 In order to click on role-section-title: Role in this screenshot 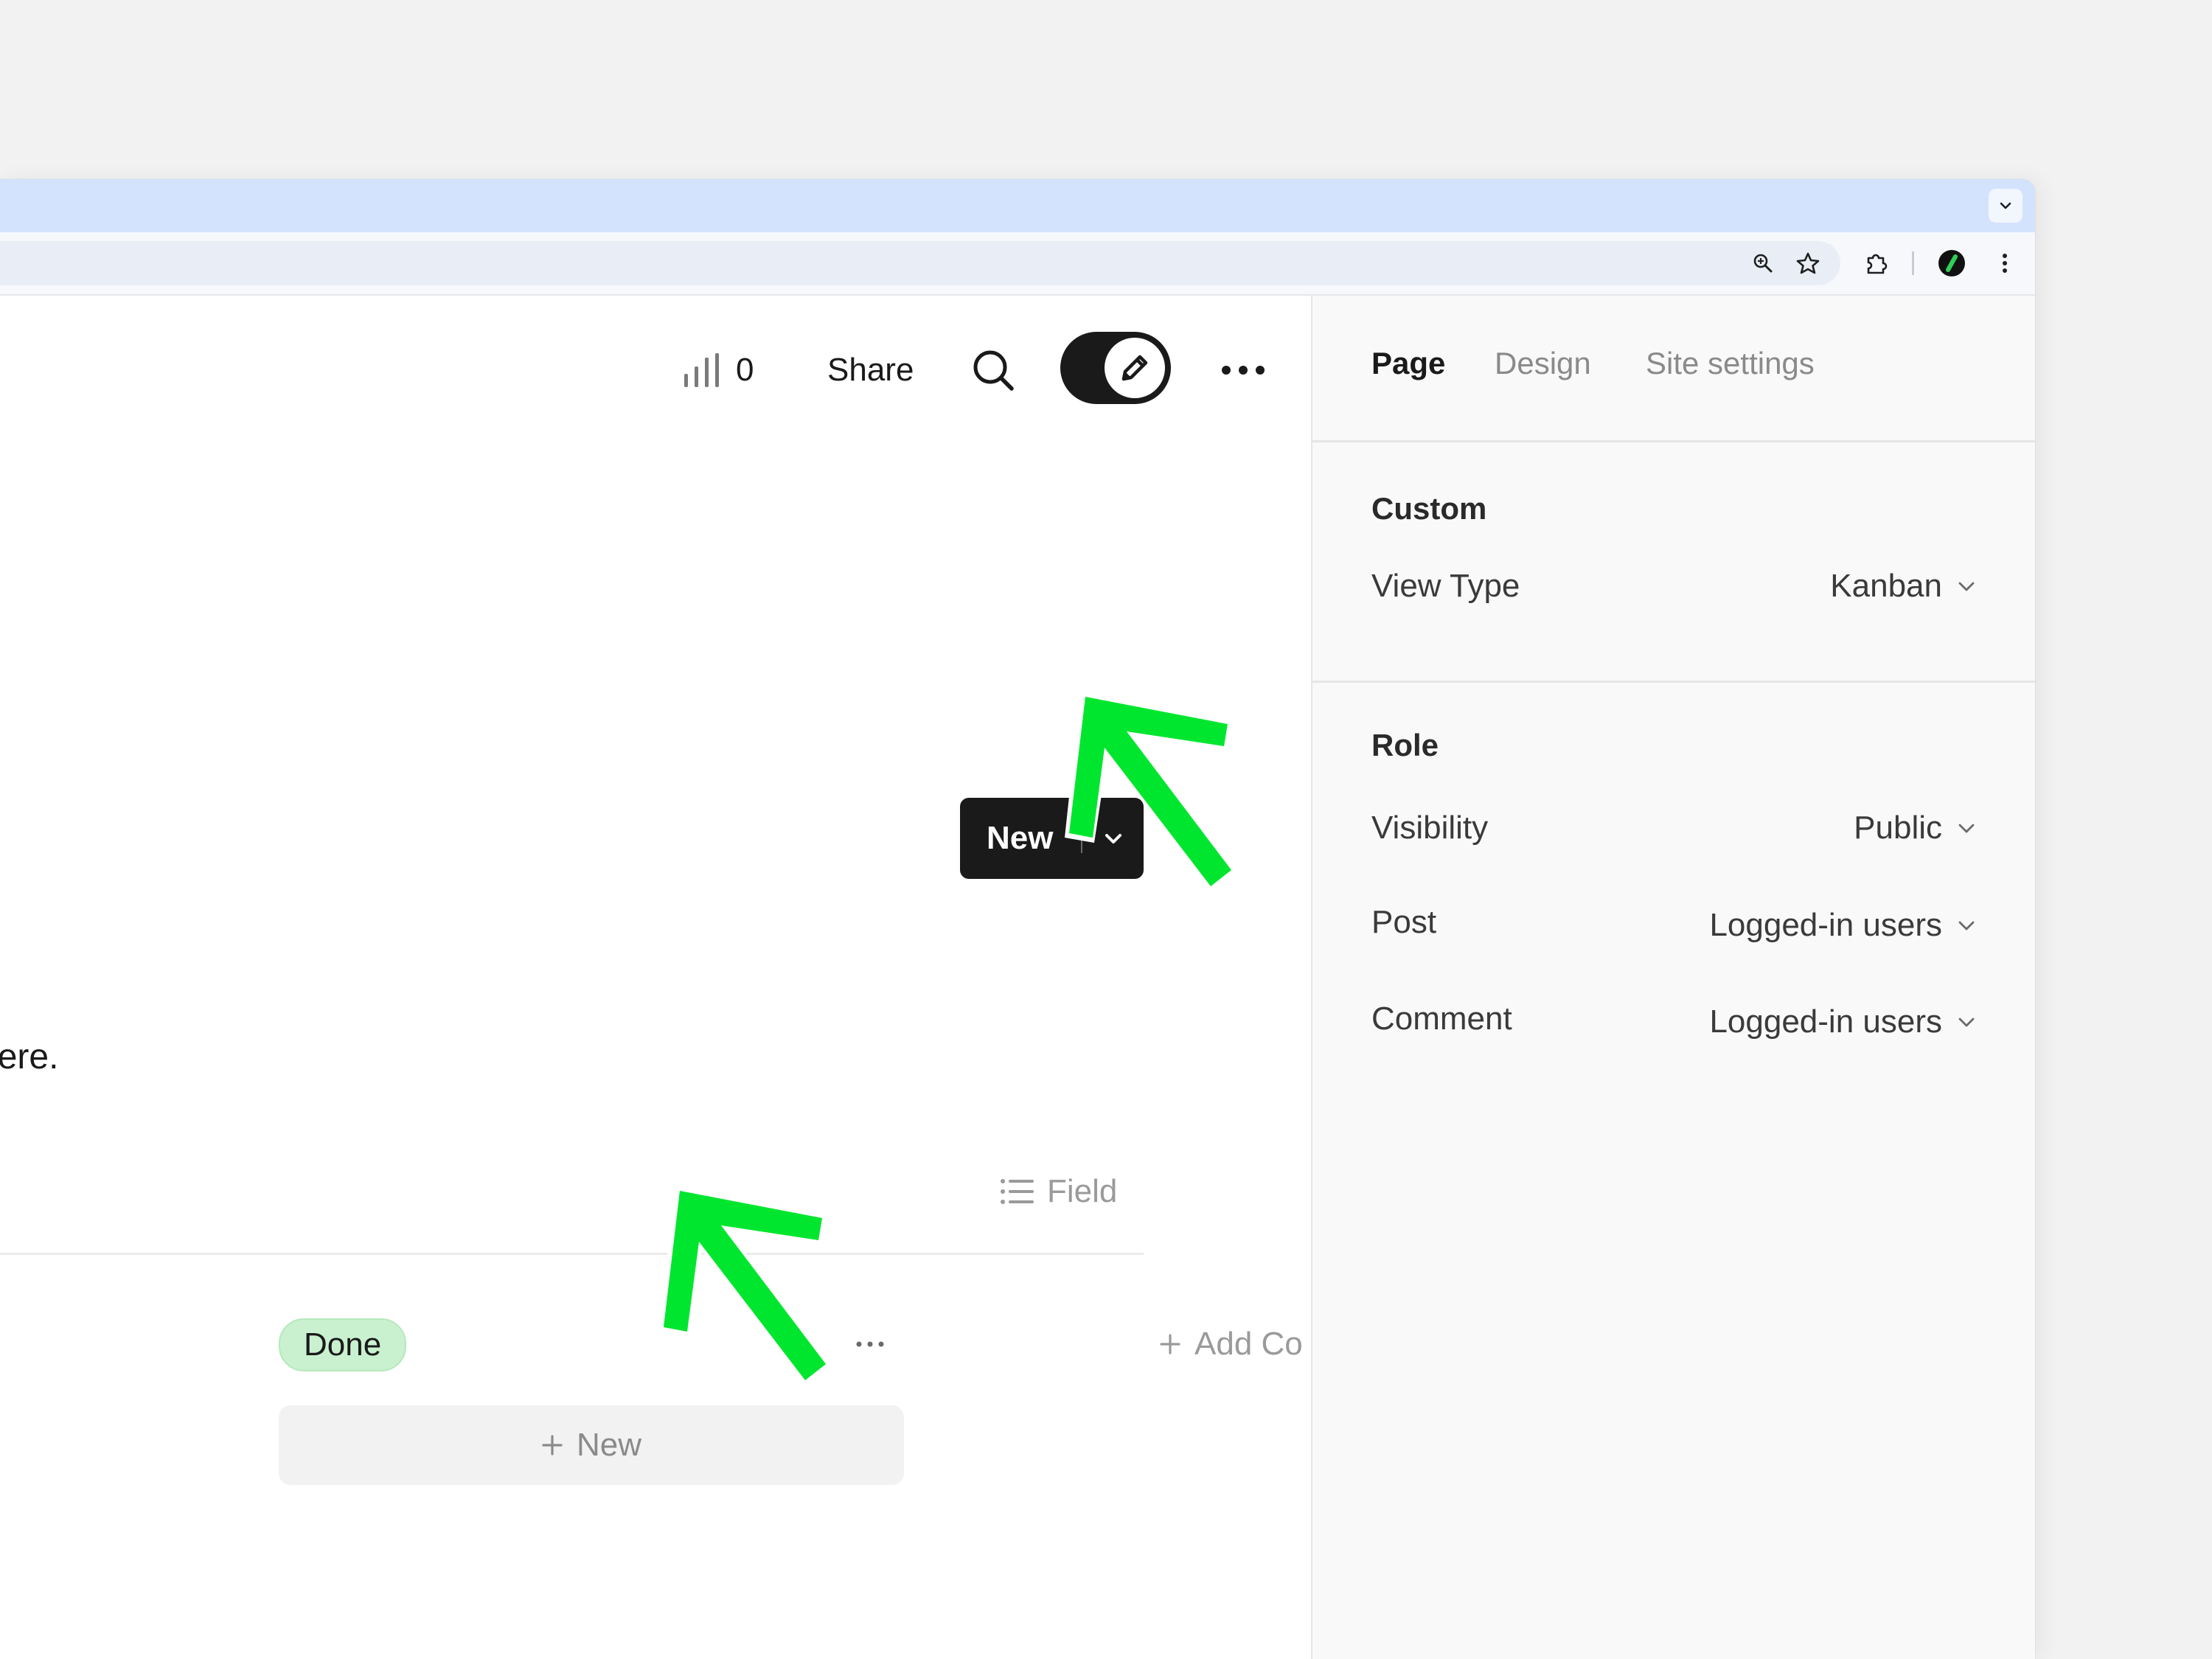, I will do `click(1405, 745)`.